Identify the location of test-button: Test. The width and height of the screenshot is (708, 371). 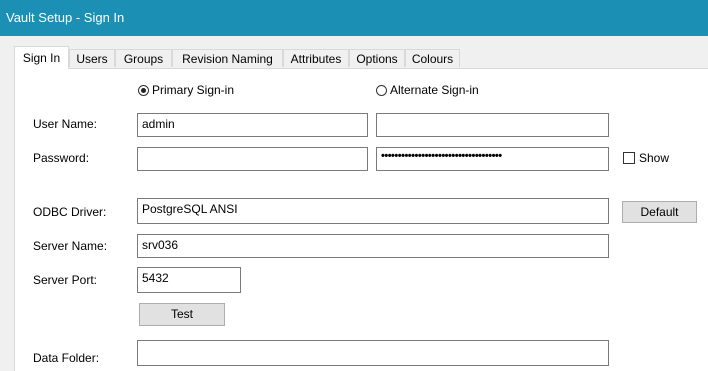
(182, 314).